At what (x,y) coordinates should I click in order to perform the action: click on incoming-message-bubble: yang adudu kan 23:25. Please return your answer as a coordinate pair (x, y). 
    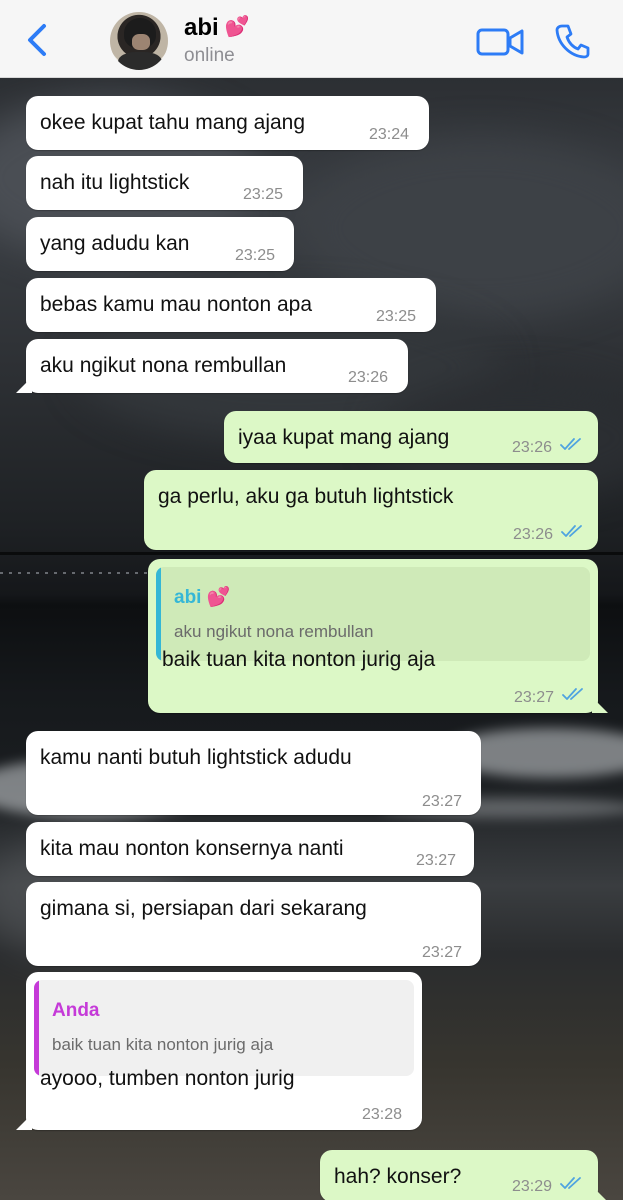
    Looking at the image, I should click on (160, 244).